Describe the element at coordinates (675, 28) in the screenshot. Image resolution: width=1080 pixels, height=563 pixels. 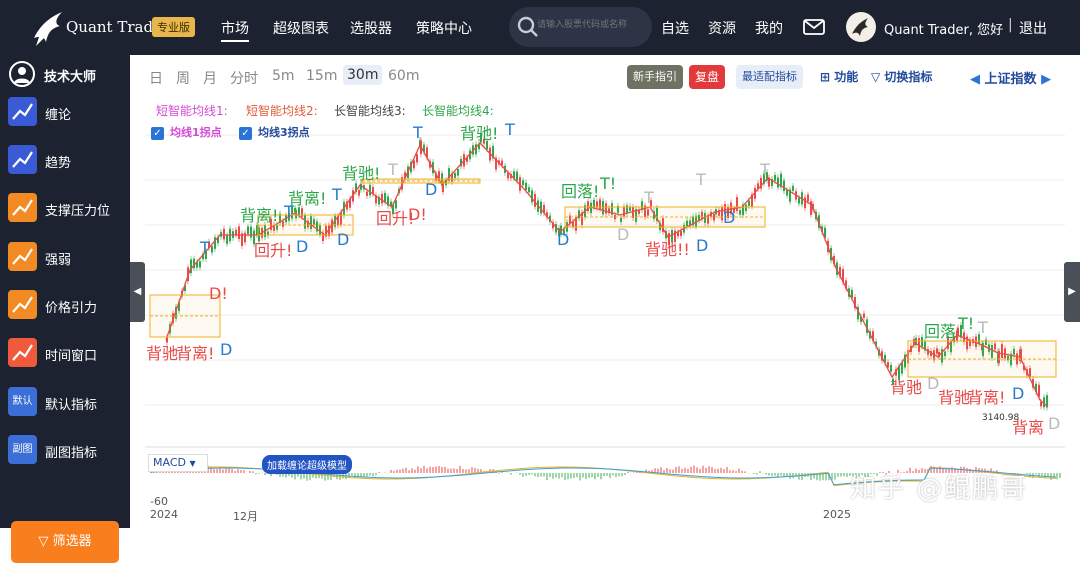
I see `nav-watchlist: 自选` at that location.